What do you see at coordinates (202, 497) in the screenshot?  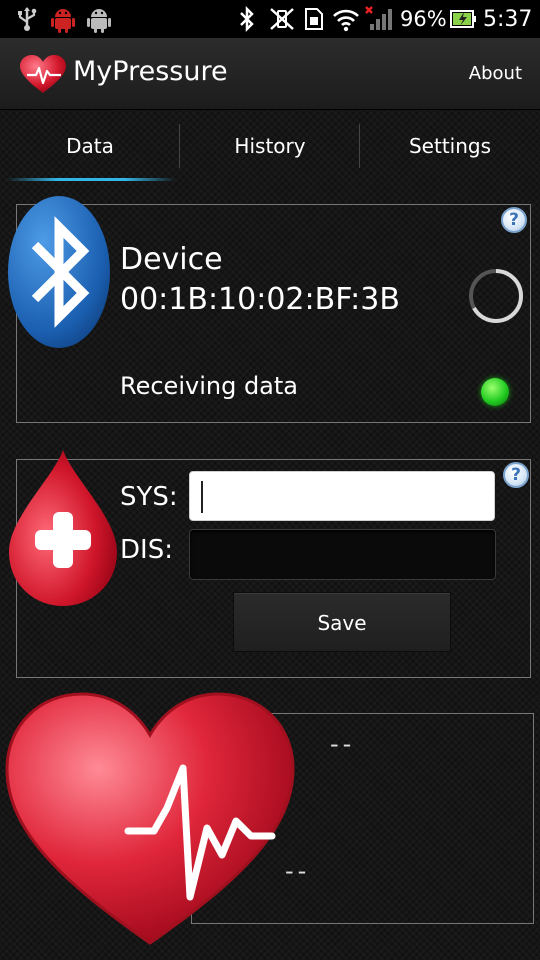 I see `text-cursor` at bounding box center [202, 497].